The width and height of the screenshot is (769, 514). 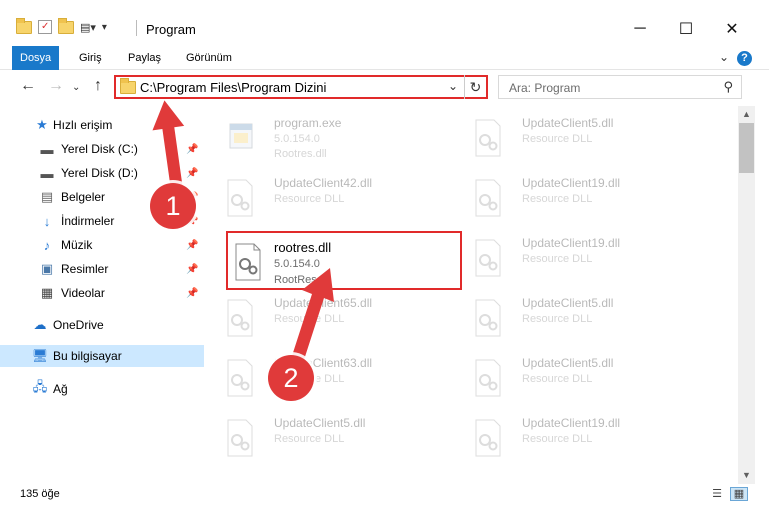 I want to click on scroll-up-icon: ▲, so click(x=746, y=114).